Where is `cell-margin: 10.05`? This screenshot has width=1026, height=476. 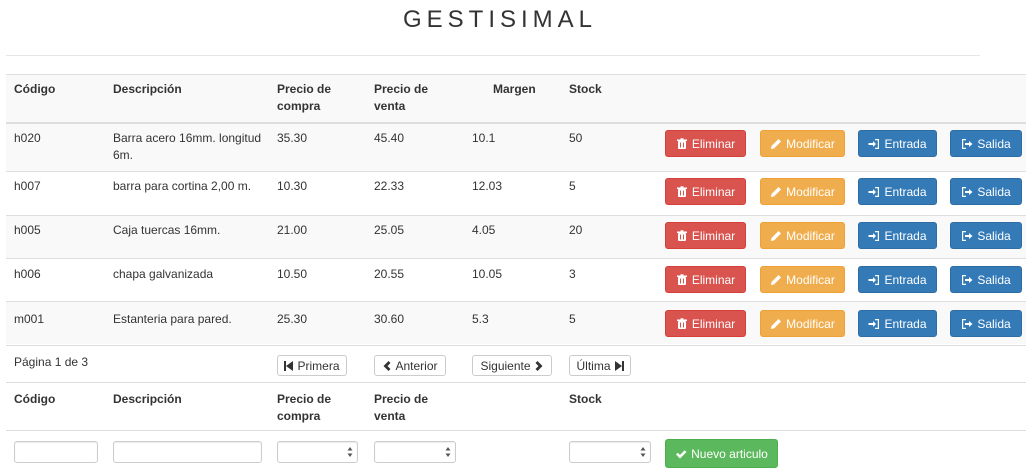 cell-margin: 10.05 is located at coordinates (487, 274).